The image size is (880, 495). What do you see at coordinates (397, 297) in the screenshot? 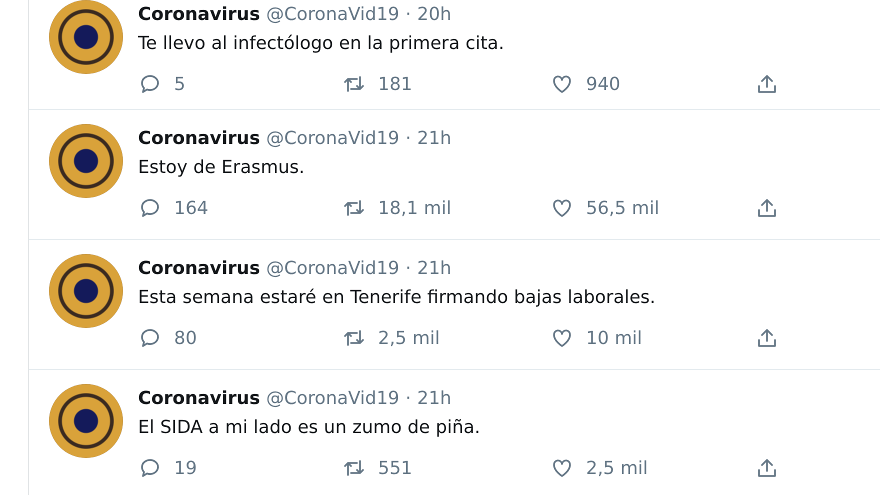
I see `tweet-text: Esta semana estaré en Tenerife firmando bajas laborales.` at bounding box center [397, 297].